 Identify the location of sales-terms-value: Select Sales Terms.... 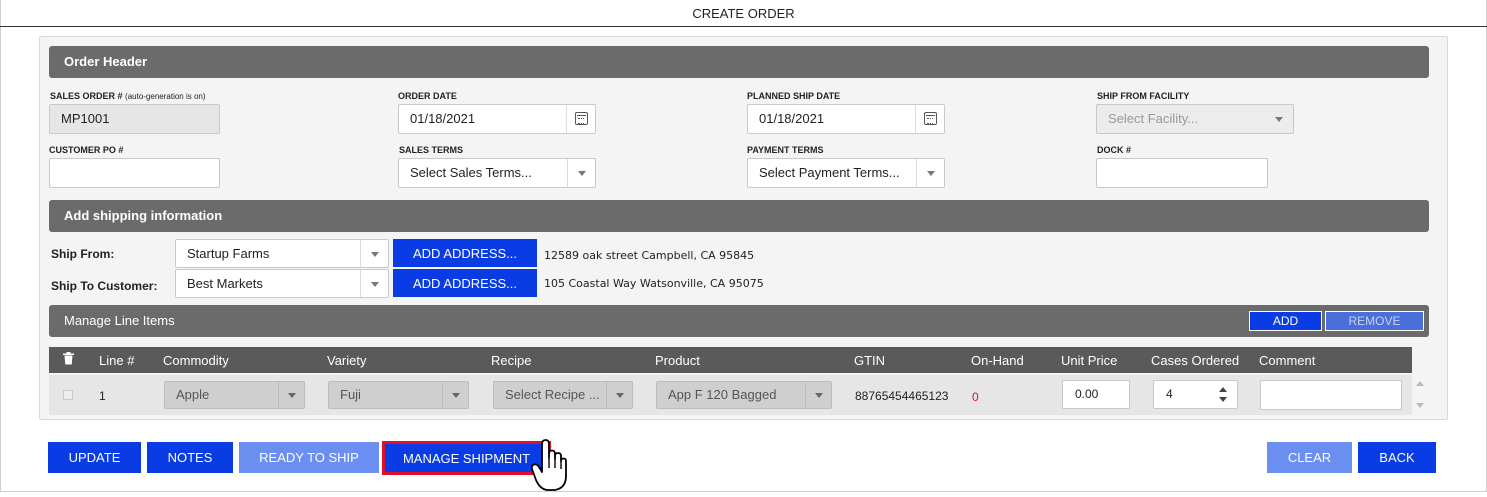
(471, 172).